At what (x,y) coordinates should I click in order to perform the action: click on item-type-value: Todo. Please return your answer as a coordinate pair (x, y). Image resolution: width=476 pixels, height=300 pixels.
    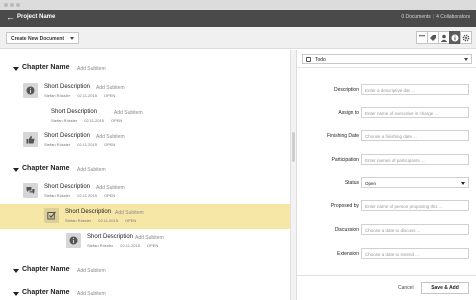
    Looking at the image, I should click on (320, 60).